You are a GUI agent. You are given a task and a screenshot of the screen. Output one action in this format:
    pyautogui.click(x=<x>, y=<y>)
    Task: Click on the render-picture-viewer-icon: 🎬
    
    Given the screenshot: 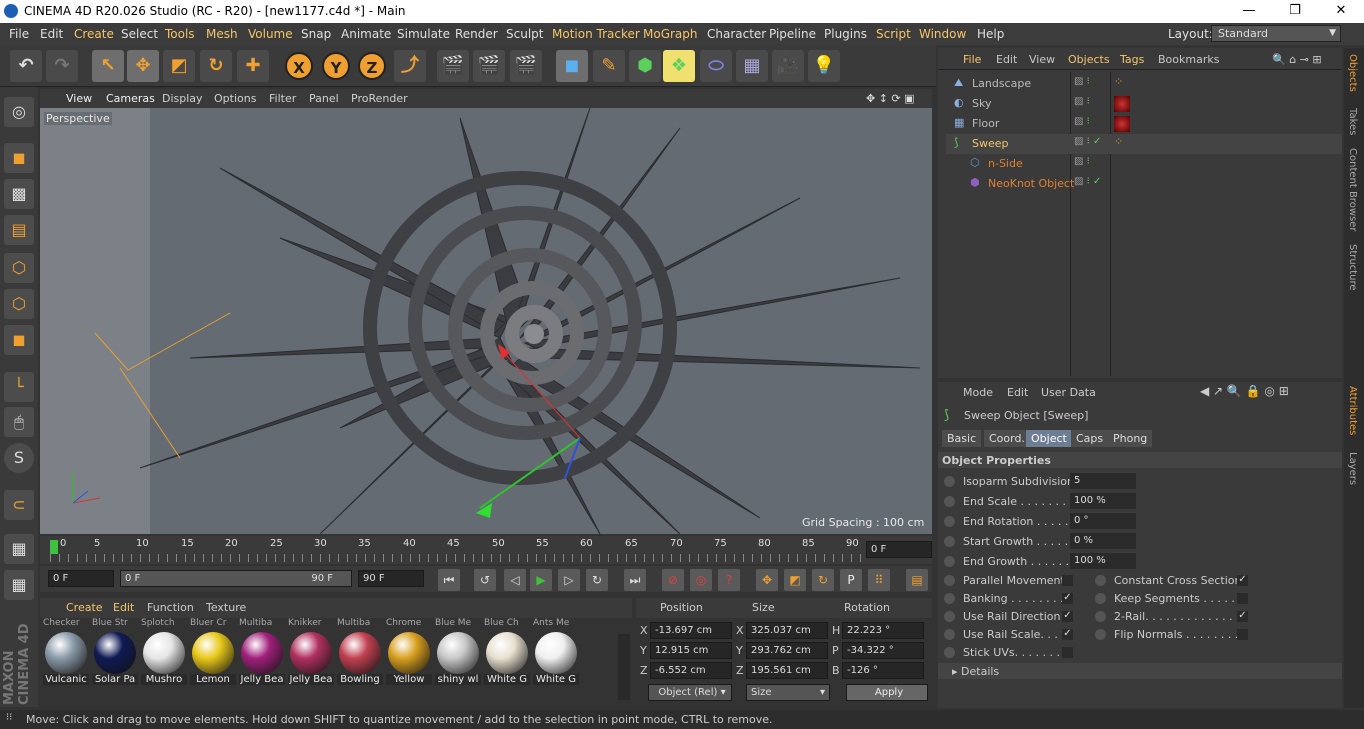 What is the action you would take?
    pyautogui.click(x=489, y=66)
    